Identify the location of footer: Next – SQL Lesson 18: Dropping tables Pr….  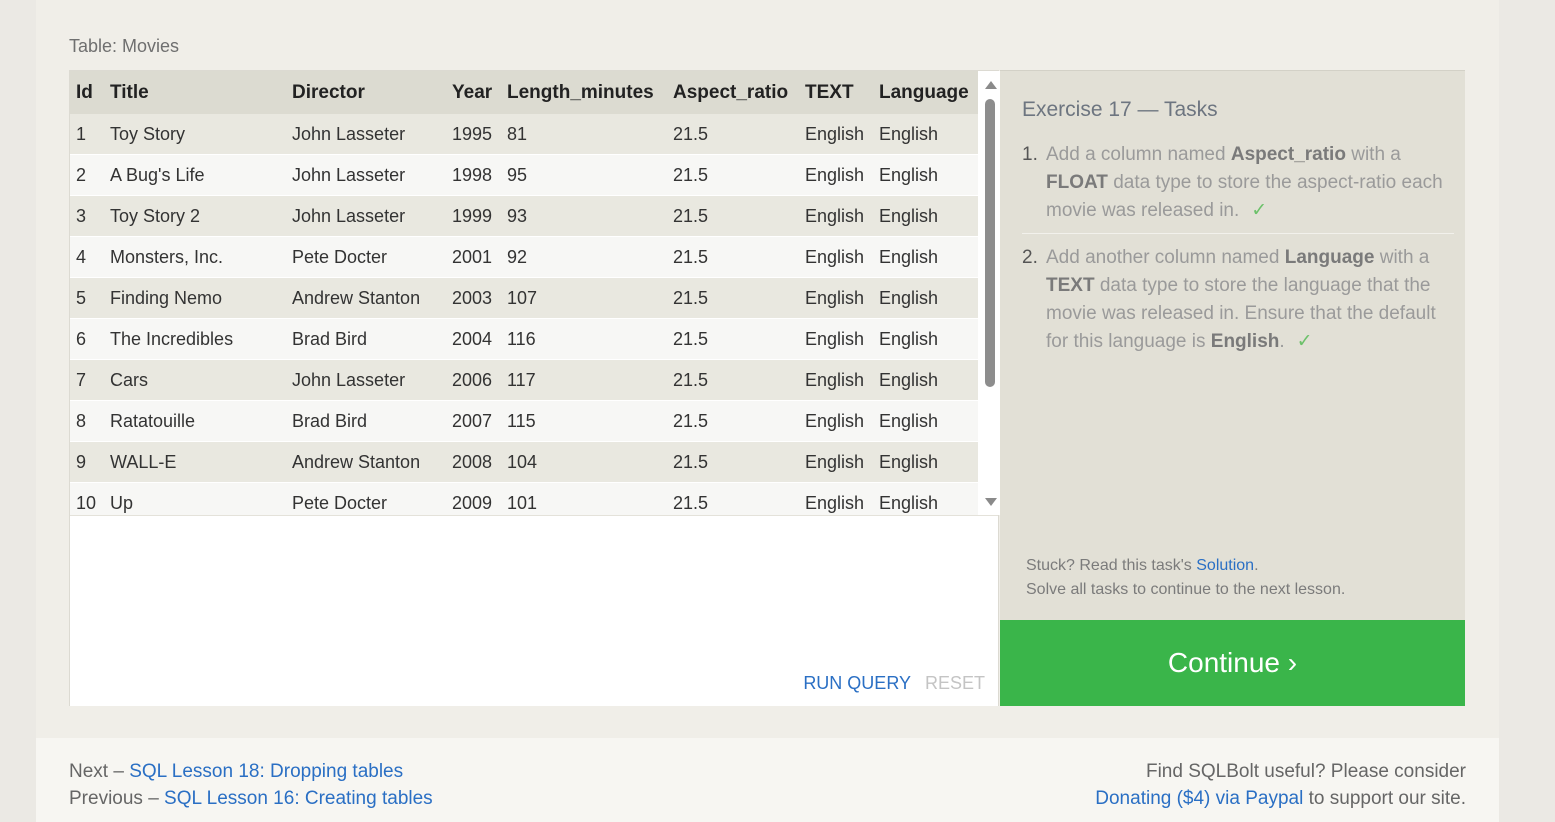
(767, 780).